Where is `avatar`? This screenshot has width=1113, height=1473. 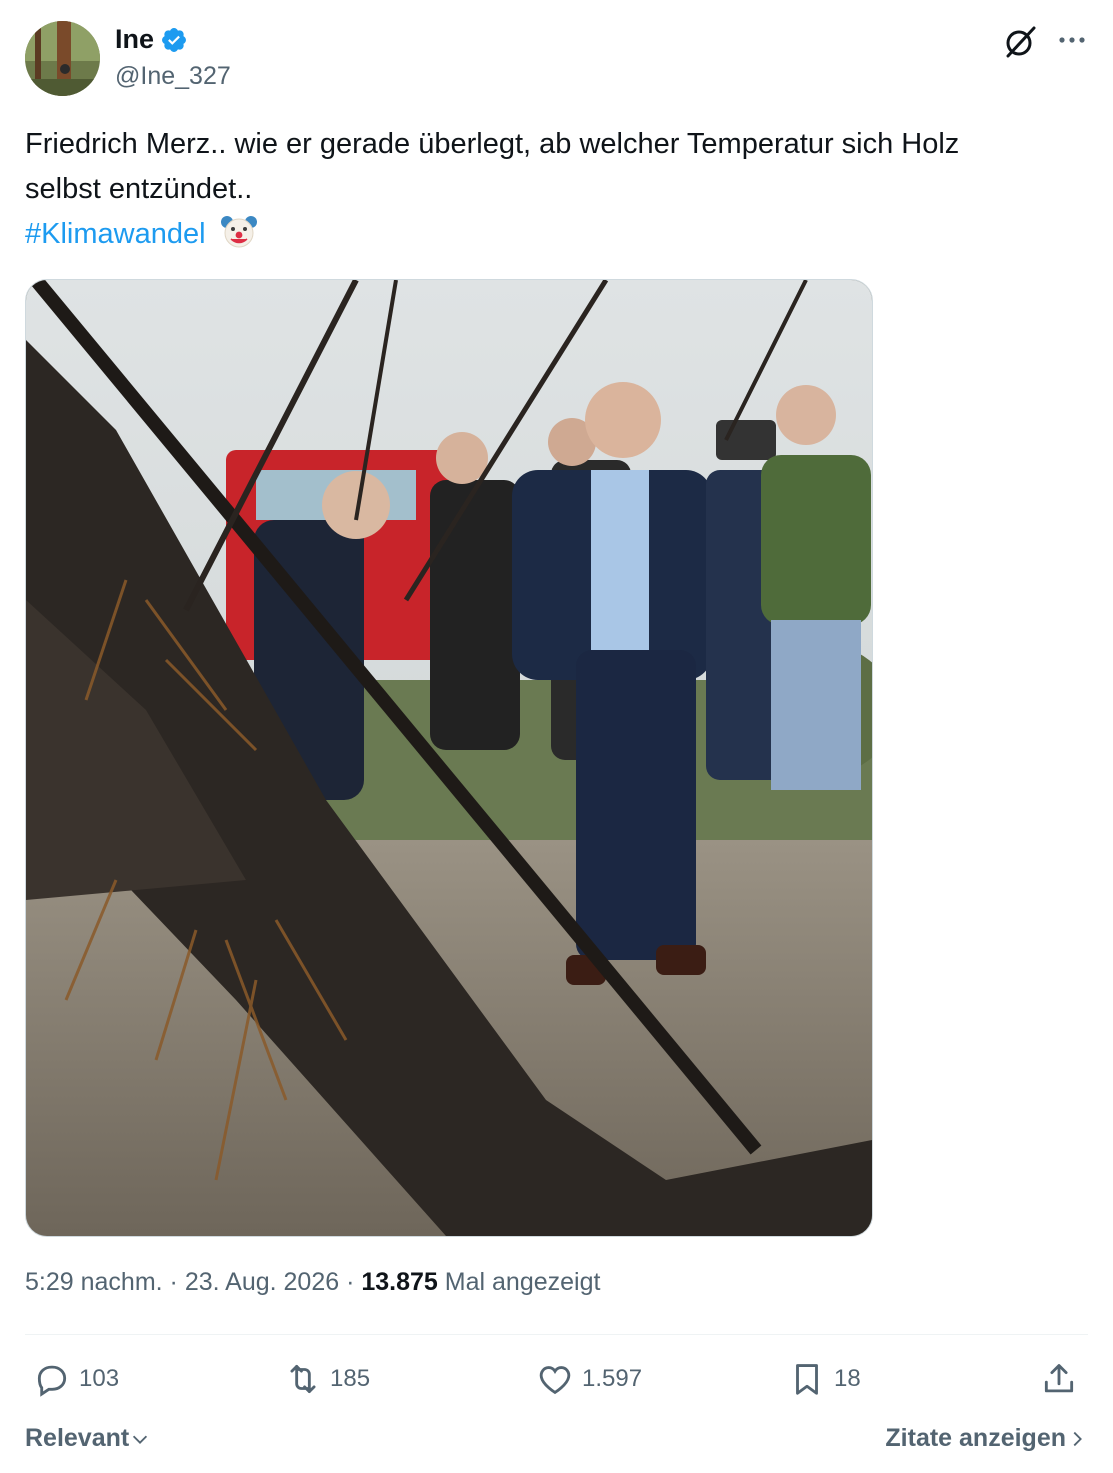 avatar is located at coordinates (62, 58).